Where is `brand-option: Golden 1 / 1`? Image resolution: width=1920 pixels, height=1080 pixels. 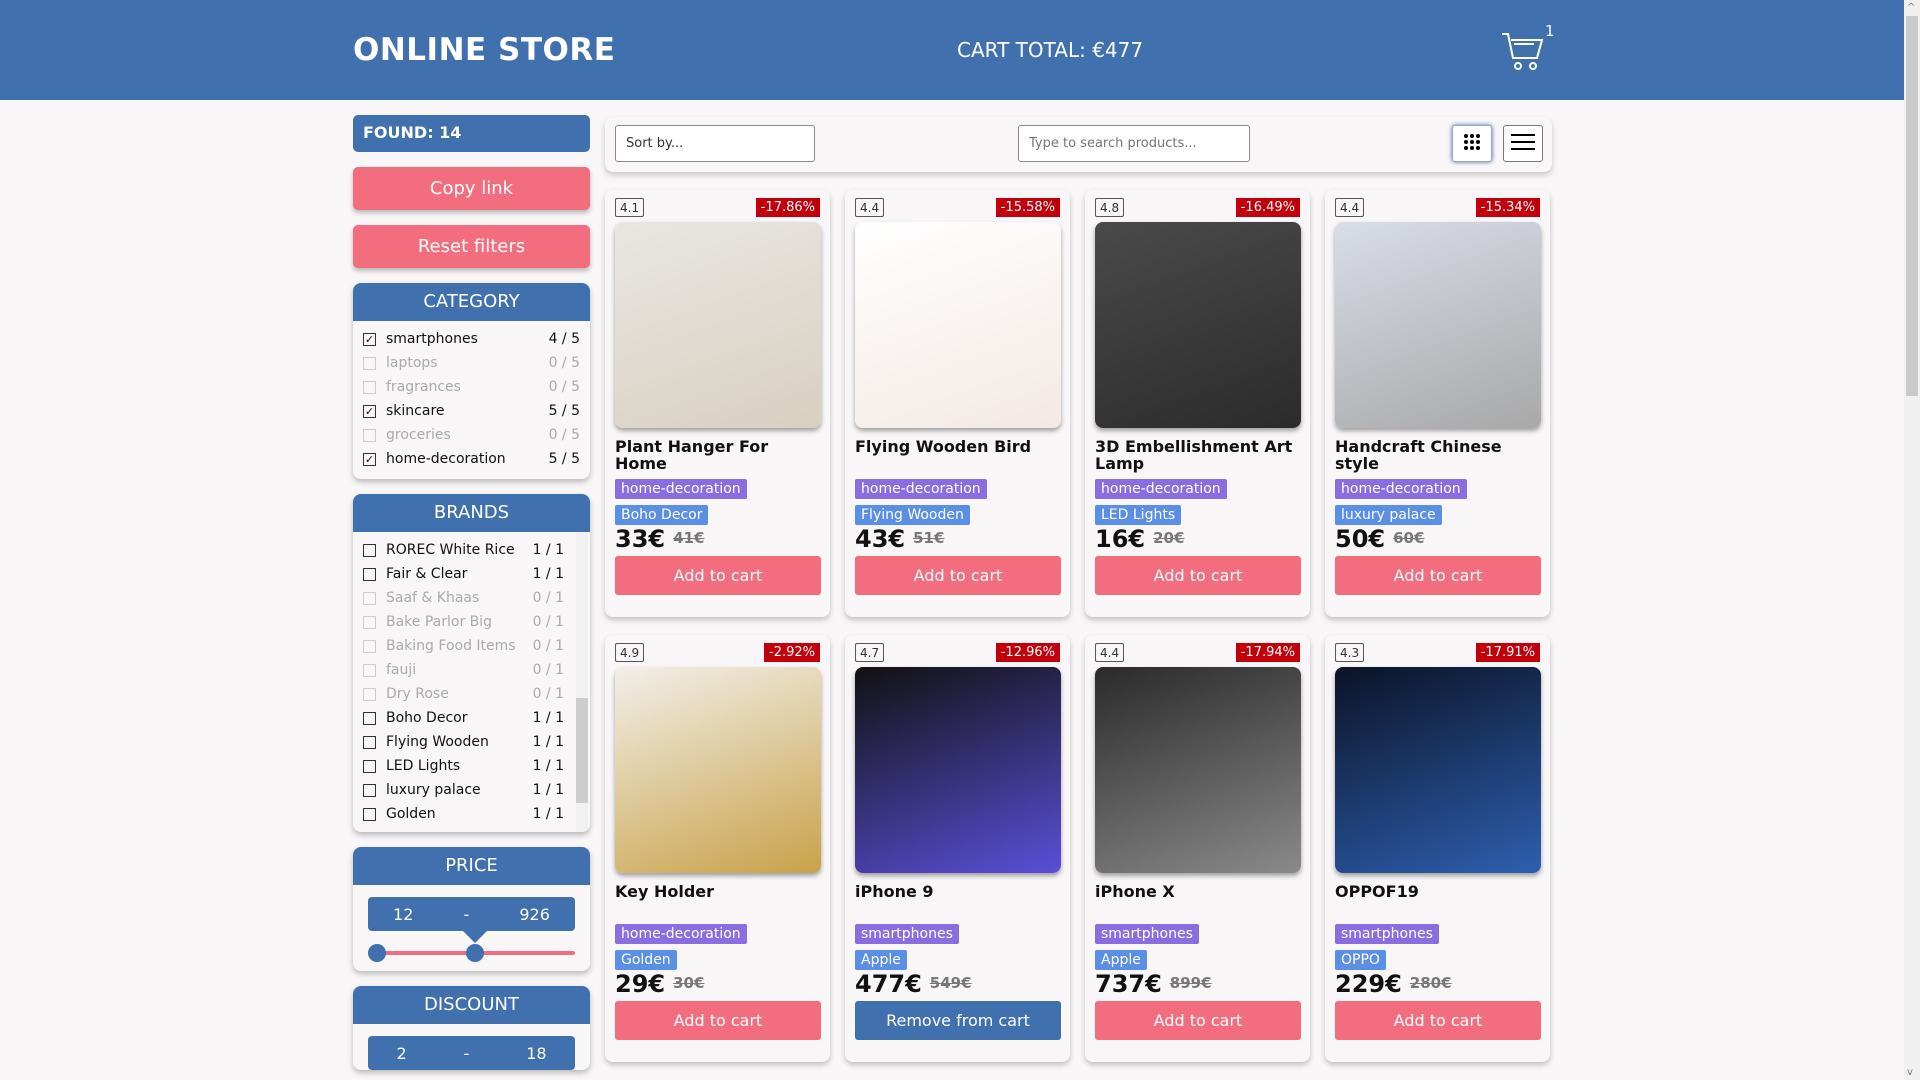 brand-option: Golden 1 / 1 is located at coordinates (463, 814).